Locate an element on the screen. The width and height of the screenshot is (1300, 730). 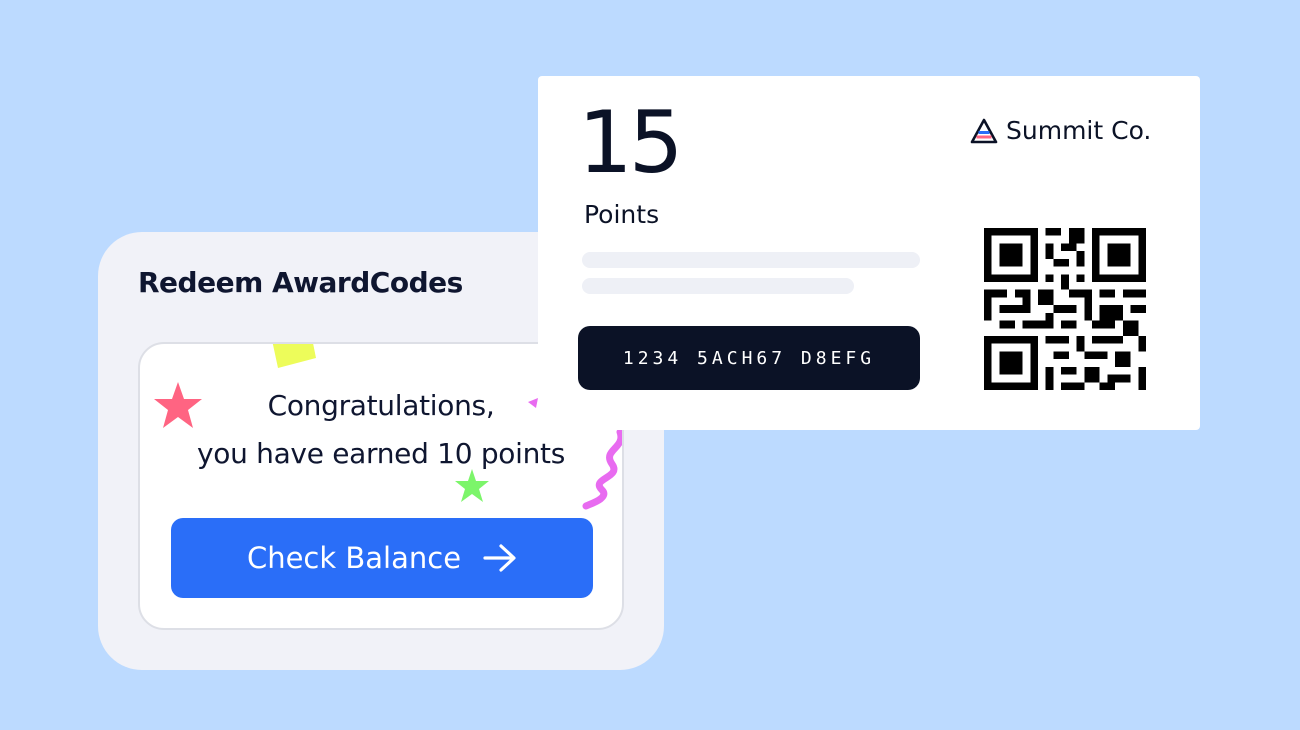
points-label: Points is located at coordinates (622, 214).